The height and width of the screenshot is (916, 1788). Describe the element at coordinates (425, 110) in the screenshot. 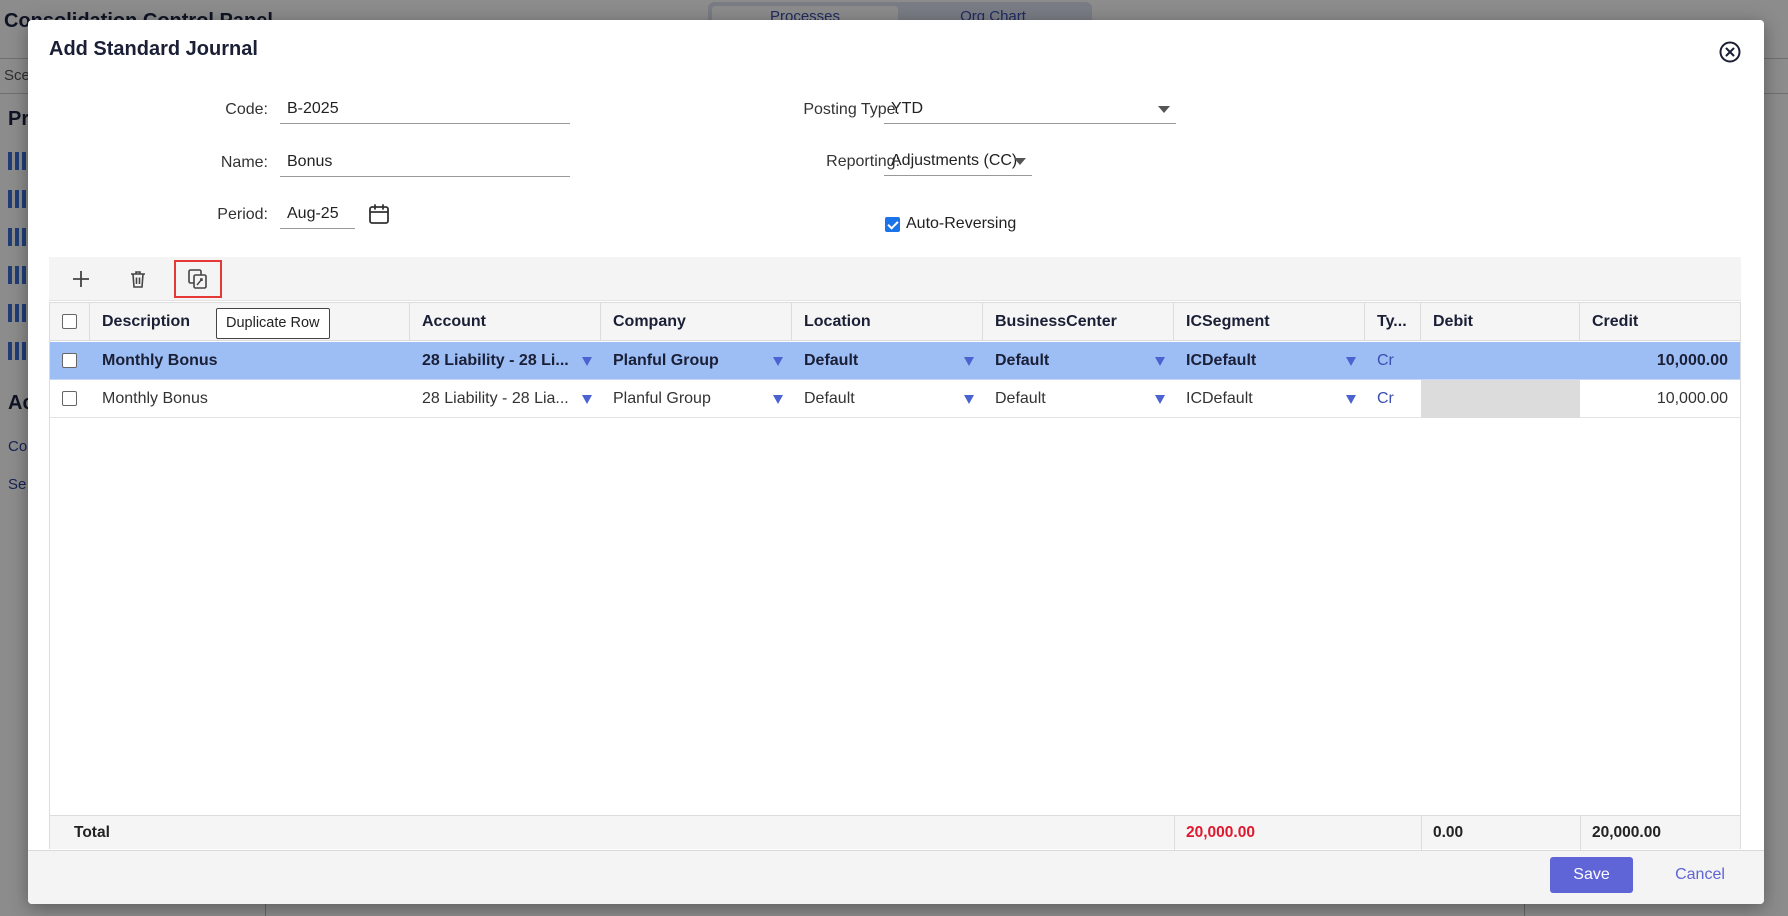

I see `code-field: B-2025` at that location.